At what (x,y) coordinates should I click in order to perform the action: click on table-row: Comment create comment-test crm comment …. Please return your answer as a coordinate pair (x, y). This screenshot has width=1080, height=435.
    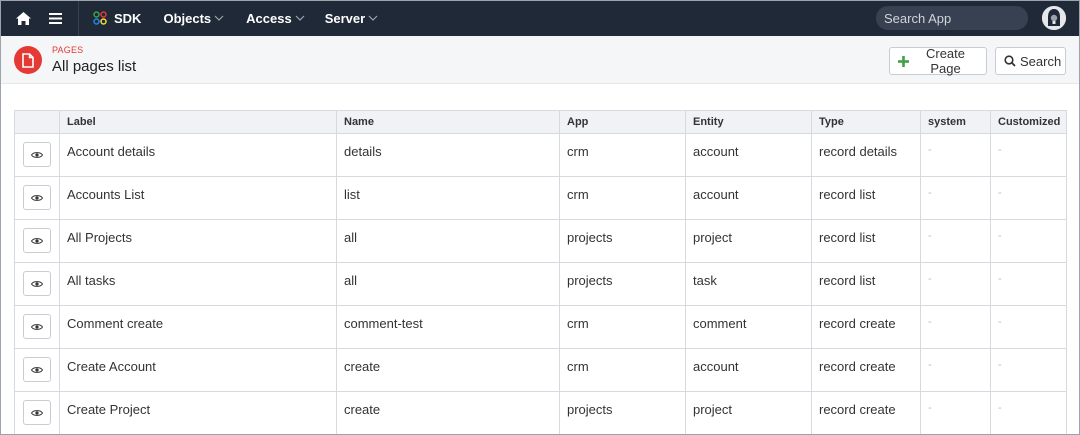
    Looking at the image, I should click on (540, 327).